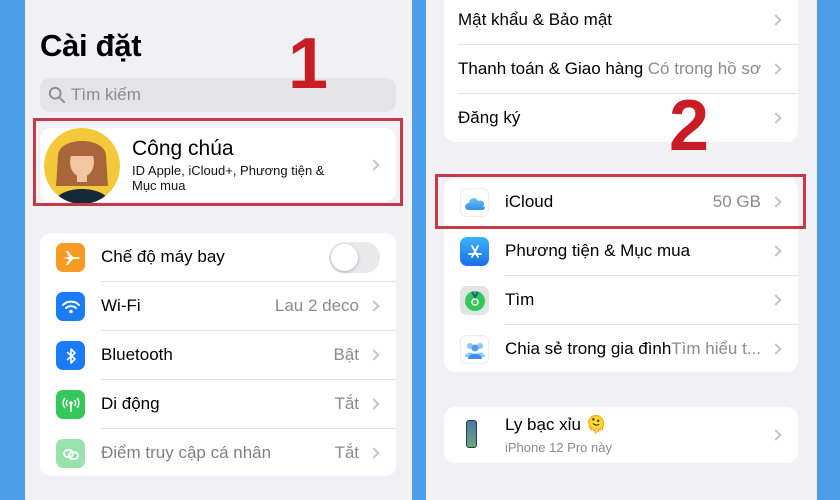 The height and width of the screenshot is (500, 840). I want to click on find-my-icon, so click(474, 300).